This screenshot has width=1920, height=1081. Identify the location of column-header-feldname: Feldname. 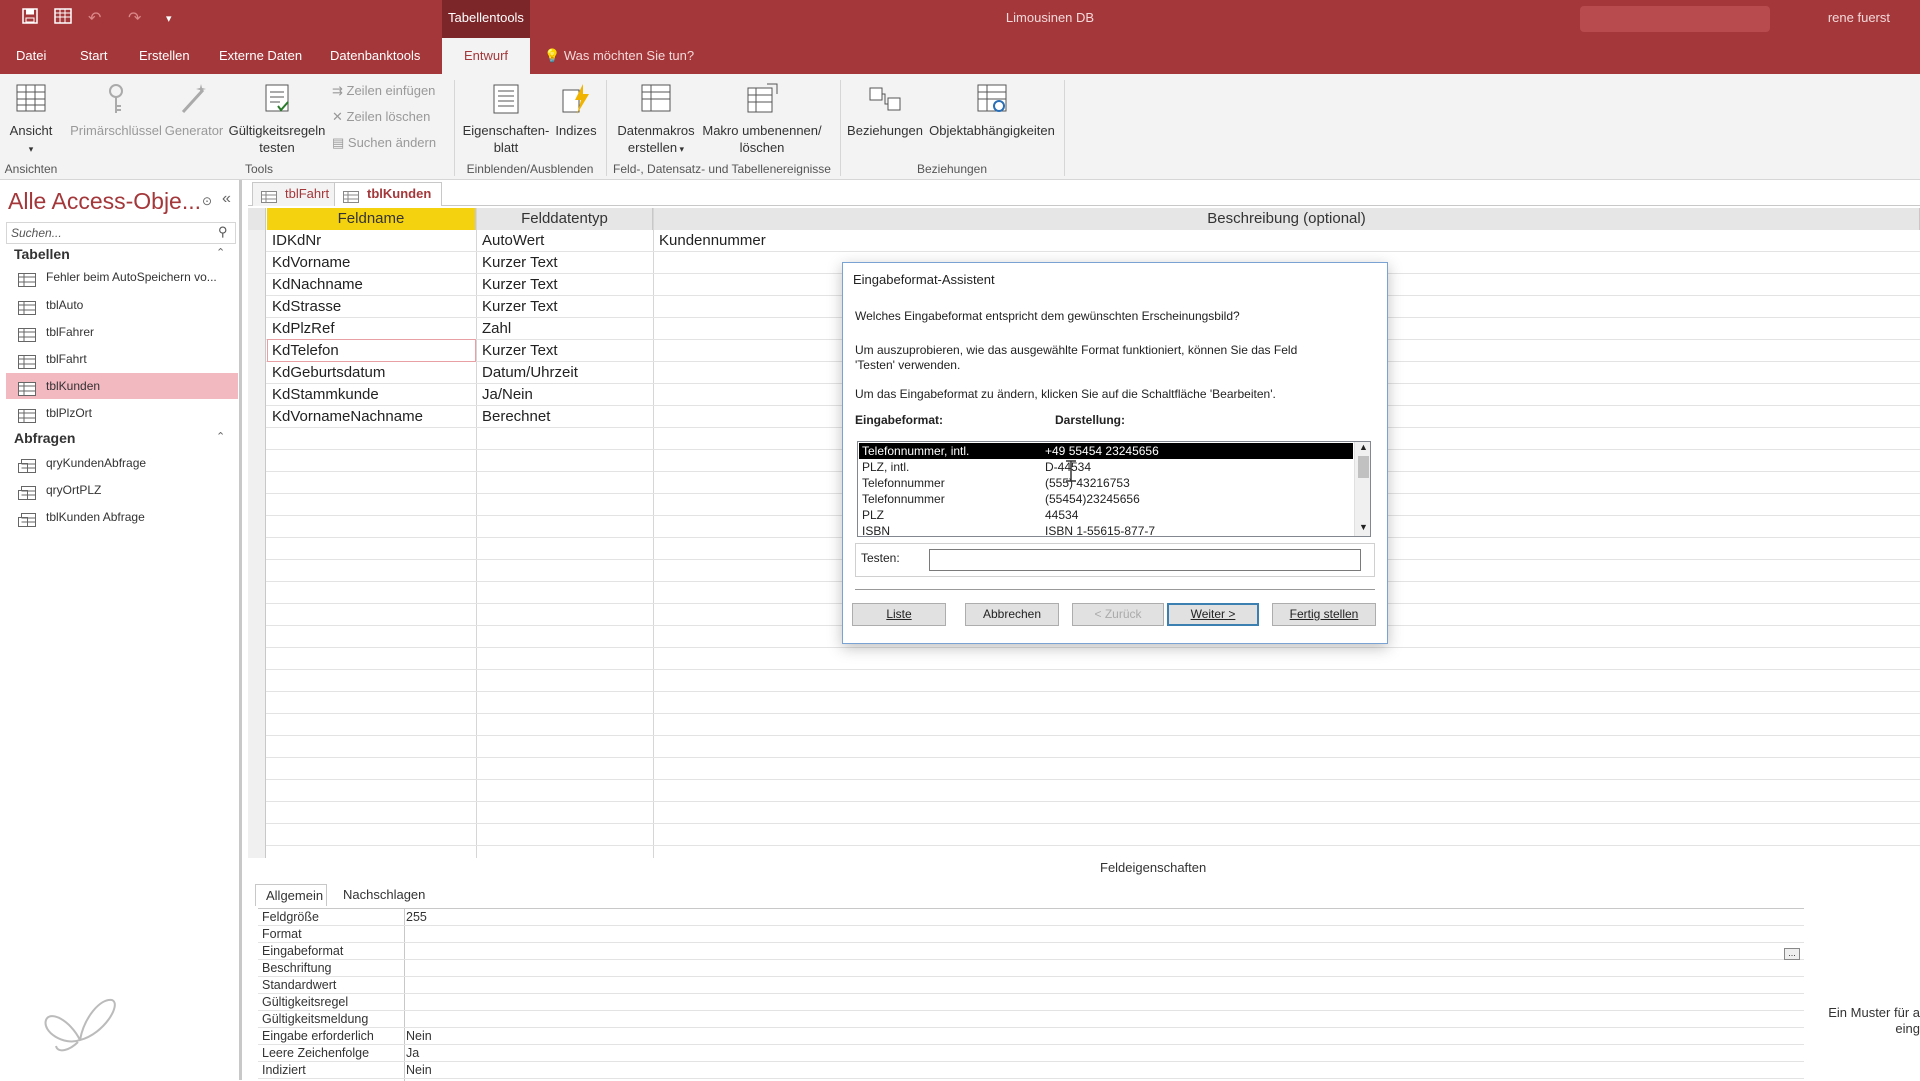
(371, 219).